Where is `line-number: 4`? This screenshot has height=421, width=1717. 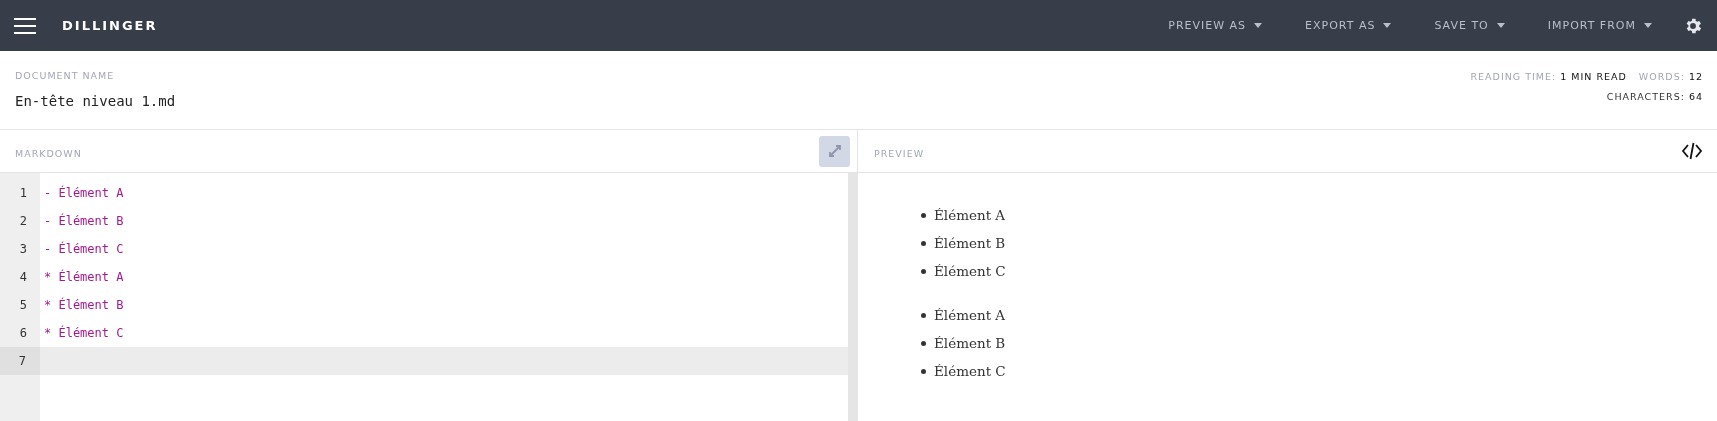
line-number: 4 is located at coordinates (22, 277).